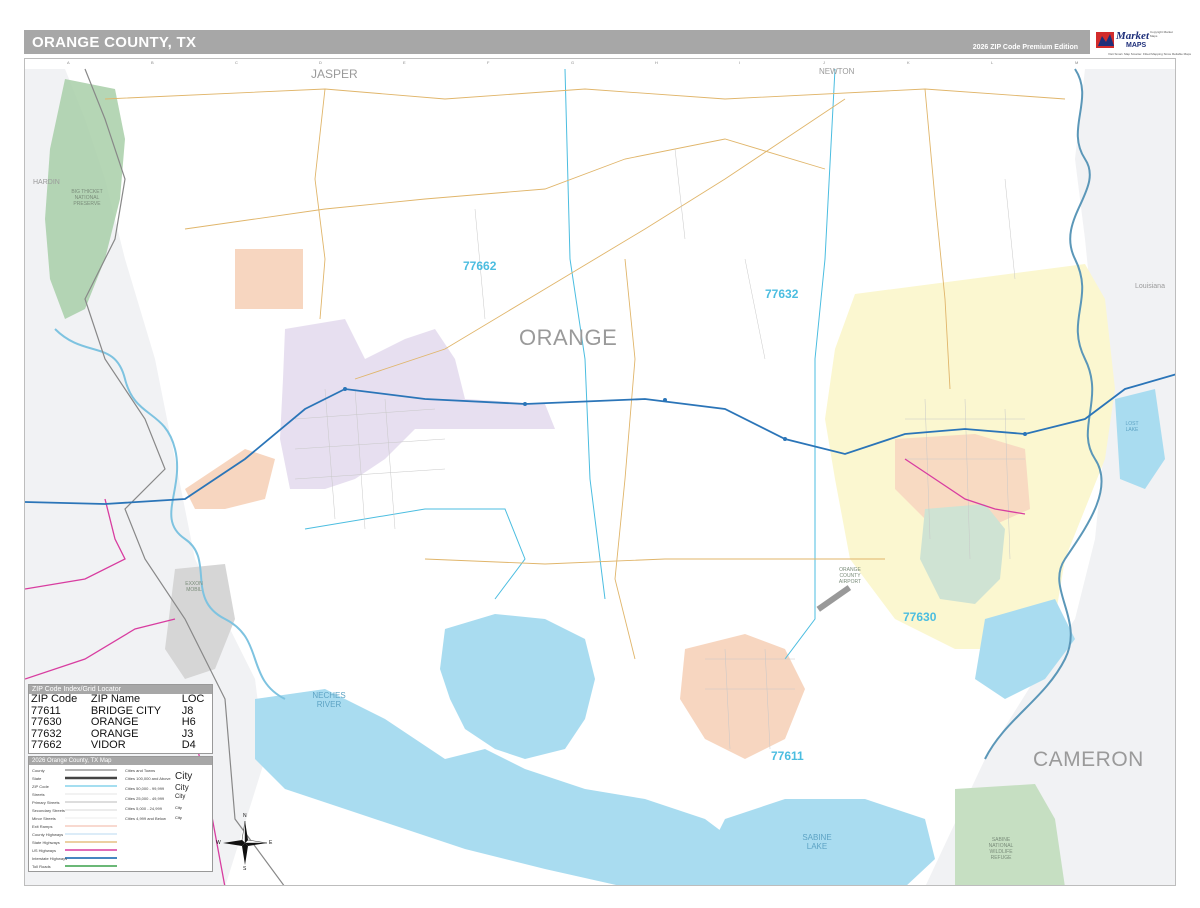 This screenshot has height=908, width=1200. What do you see at coordinates (68, 62) in the screenshot?
I see `grid-letter: A` at bounding box center [68, 62].